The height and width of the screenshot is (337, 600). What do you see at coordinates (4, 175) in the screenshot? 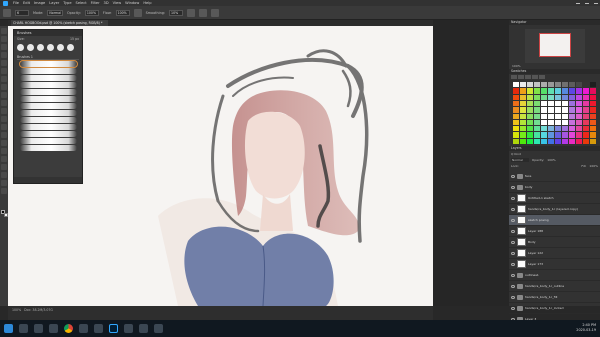
I see `hand-tool-icon` at bounding box center [4, 175].